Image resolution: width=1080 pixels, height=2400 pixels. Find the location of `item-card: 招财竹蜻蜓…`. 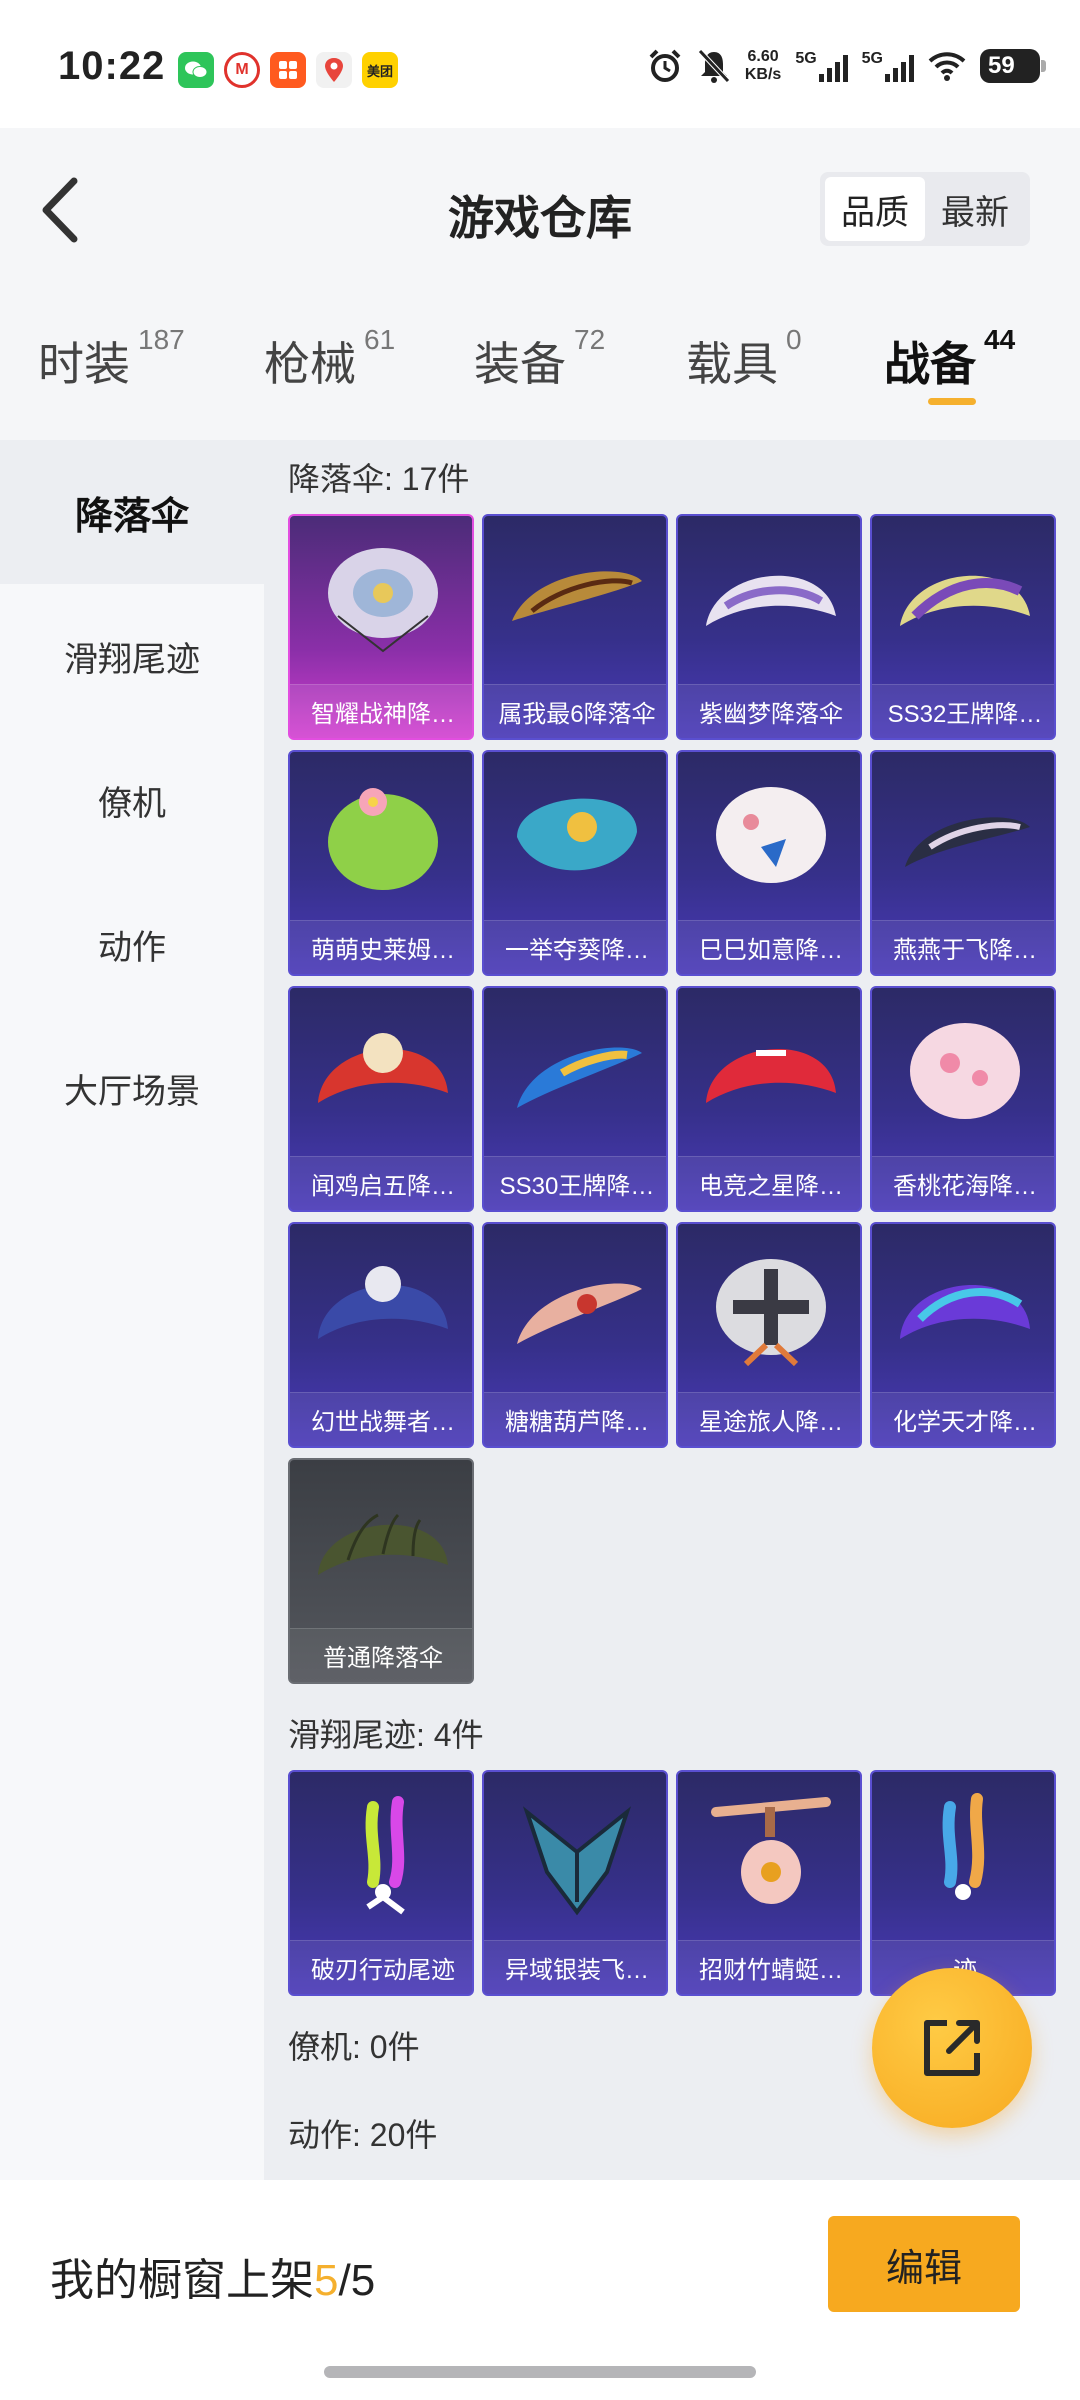

item-card: 招财竹蜻蜓… is located at coordinates (769, 1883).